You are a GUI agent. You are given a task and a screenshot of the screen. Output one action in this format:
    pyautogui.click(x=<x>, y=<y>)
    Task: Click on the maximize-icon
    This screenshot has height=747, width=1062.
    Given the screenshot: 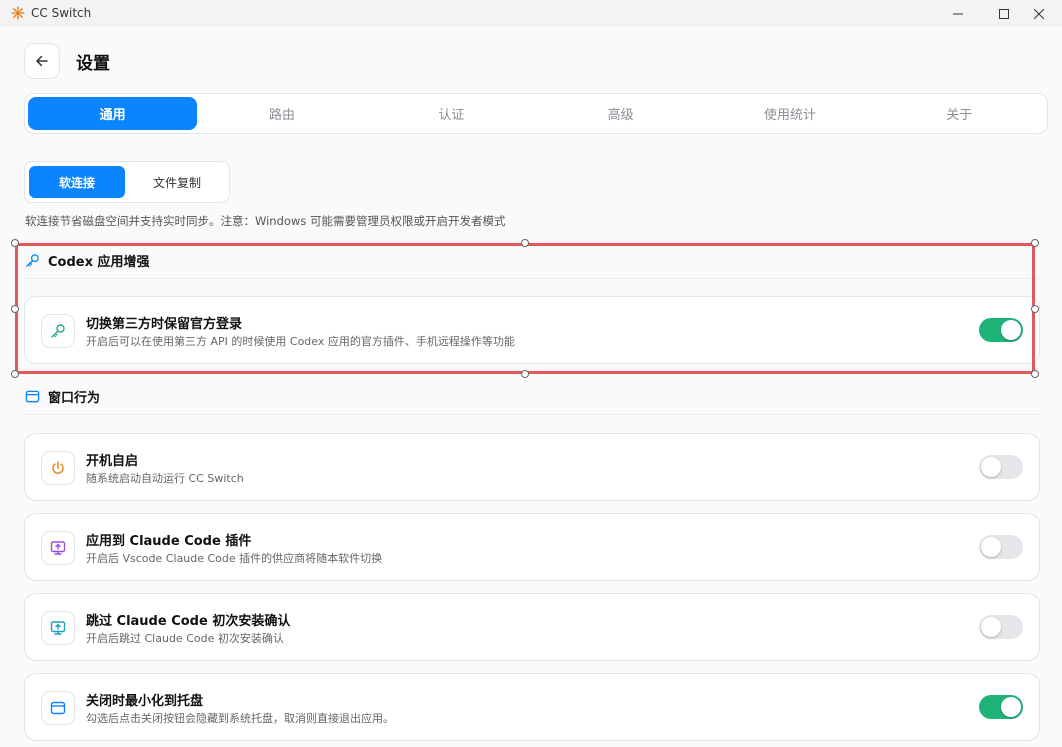 What is the action you would take?
    pyautogui.click(x=1004, y=13)
    